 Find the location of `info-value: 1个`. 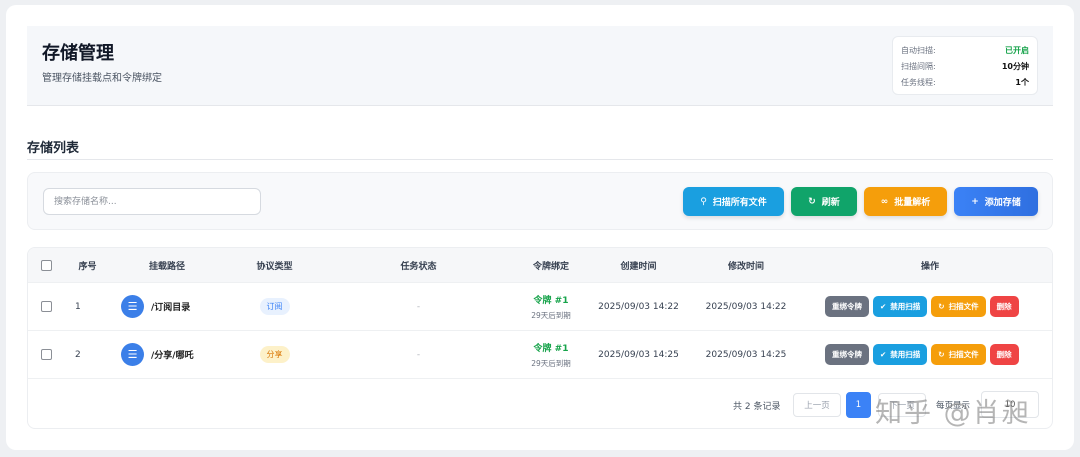

info-value: 1个 is located at coordinates (1022, 82).